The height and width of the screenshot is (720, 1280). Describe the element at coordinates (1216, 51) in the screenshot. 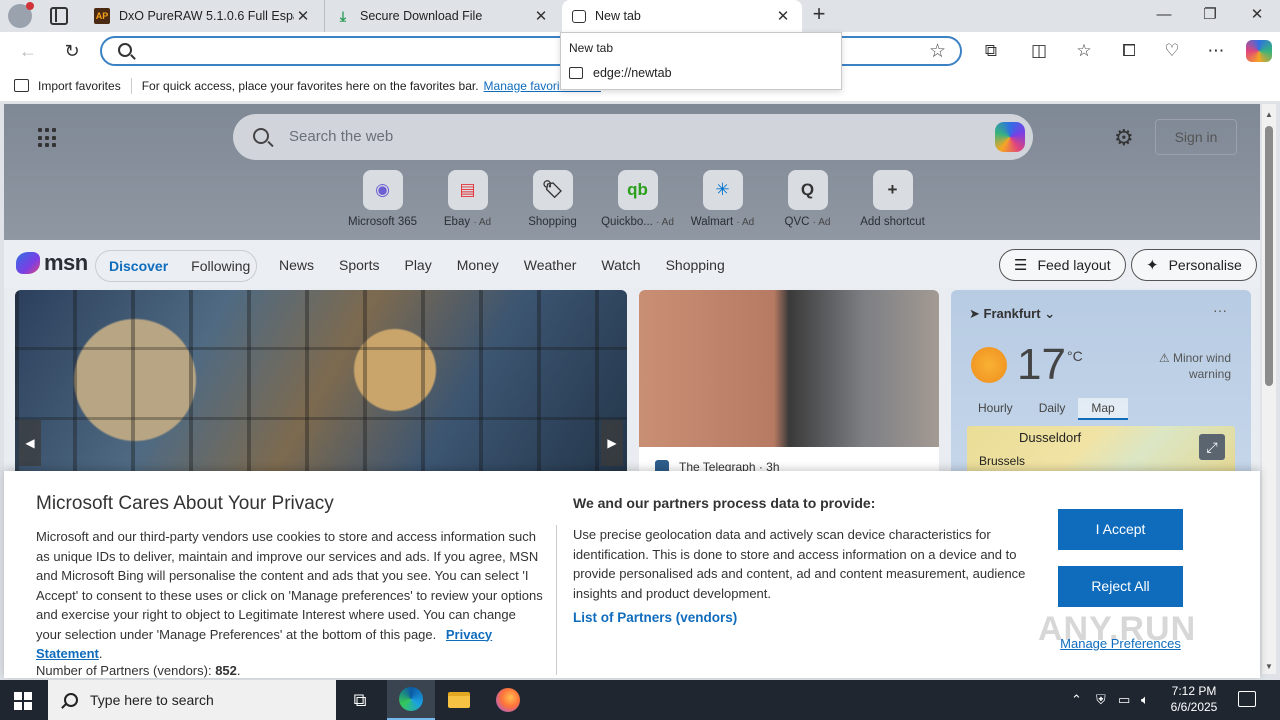

I see `settings-more-icon: ⋯` at that location.